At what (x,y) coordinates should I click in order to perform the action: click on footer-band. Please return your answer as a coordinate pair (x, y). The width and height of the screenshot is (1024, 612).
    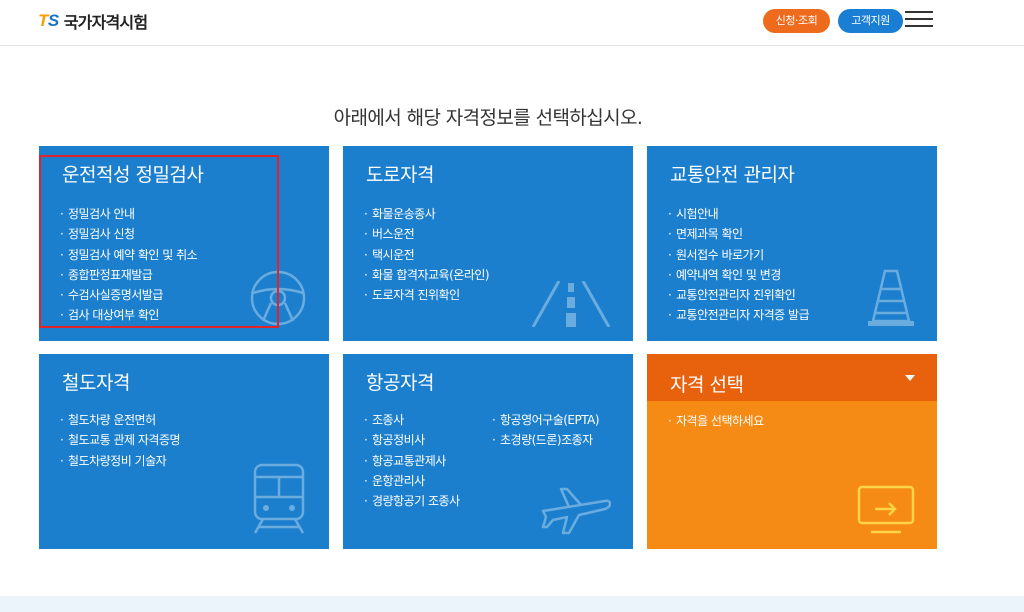
    Looking at the image, I should click on (512, 604).